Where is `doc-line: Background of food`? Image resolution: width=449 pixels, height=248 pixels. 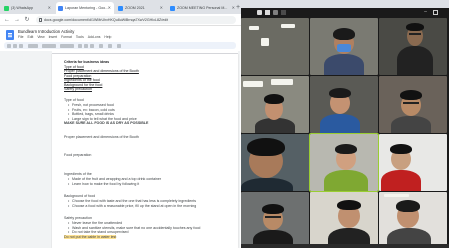
doc-line: Background of food is located at coordinates (79, 196).